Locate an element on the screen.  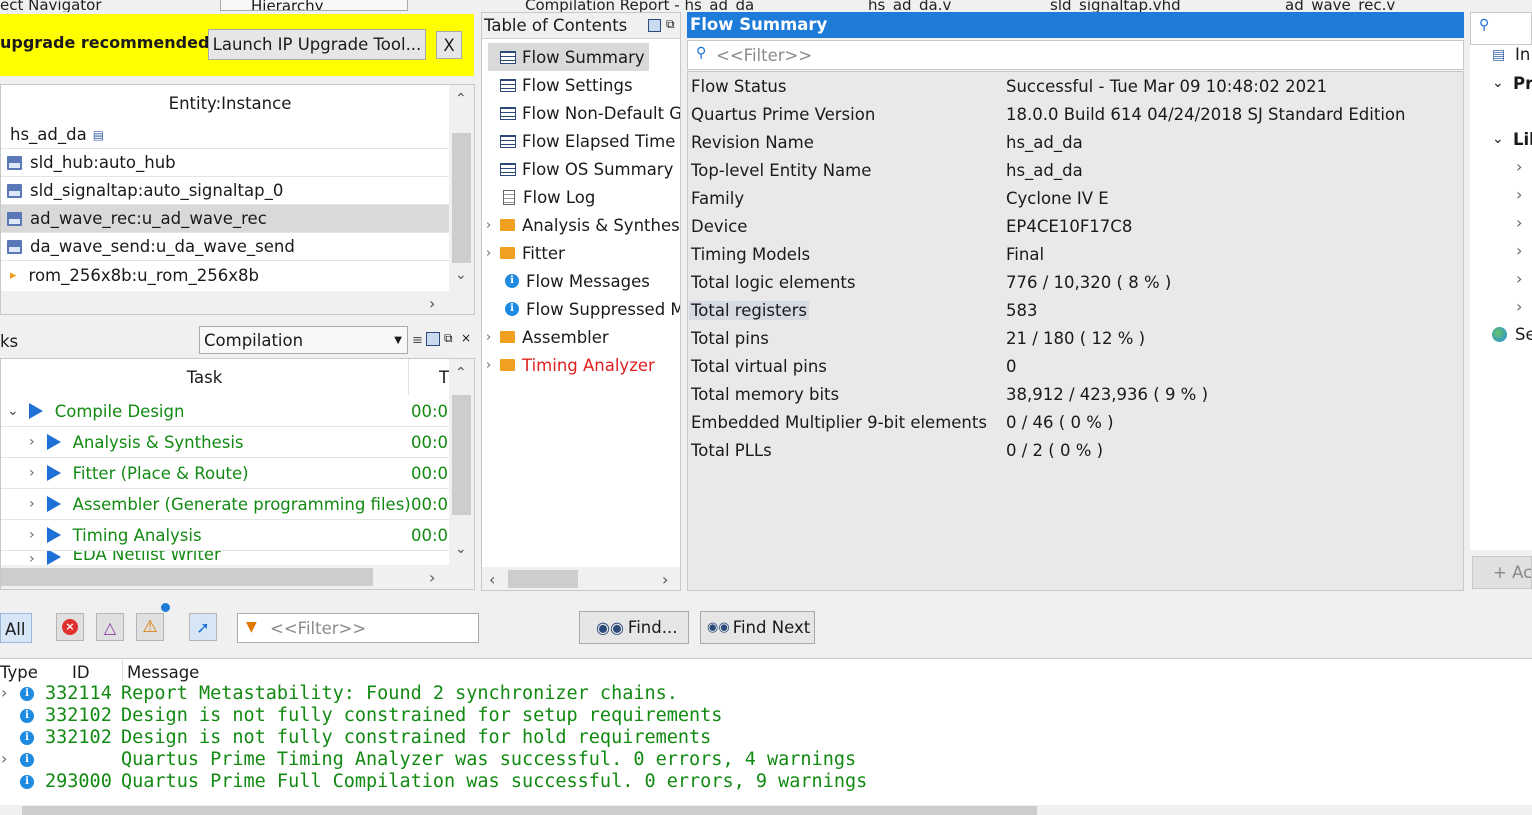
message-filter-input: ▼ <<Filter>> is located at coordinates (358, 628).